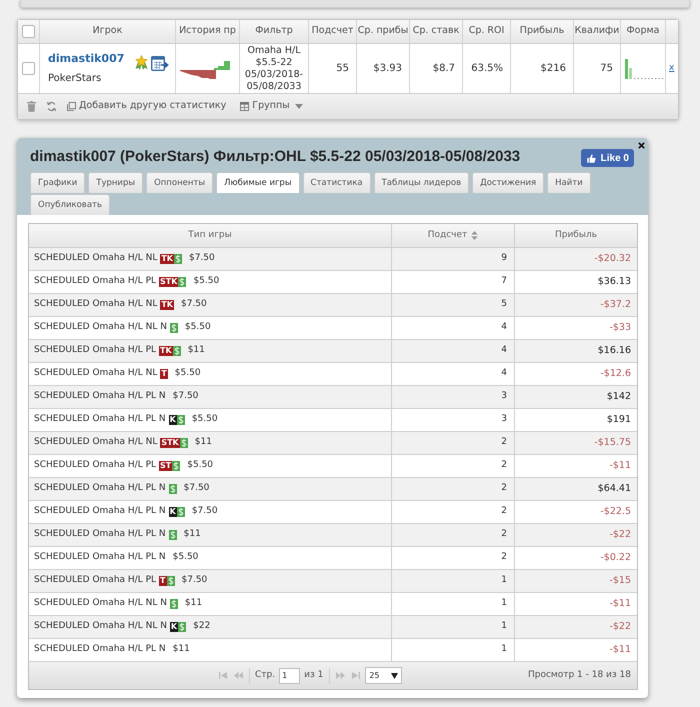  What do you see at coordinates (75, 79) in the screenshot?
I see `site-name: PokerStars` at bounding box center [75, 79].